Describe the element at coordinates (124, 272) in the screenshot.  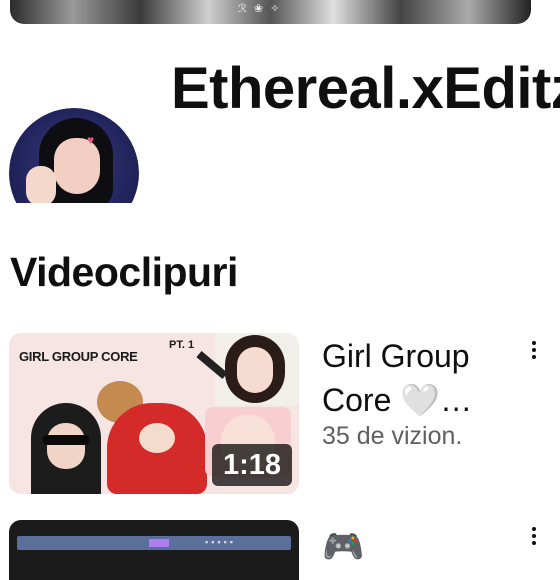
I see `section-title-videos: Videoclipuri` at that location.